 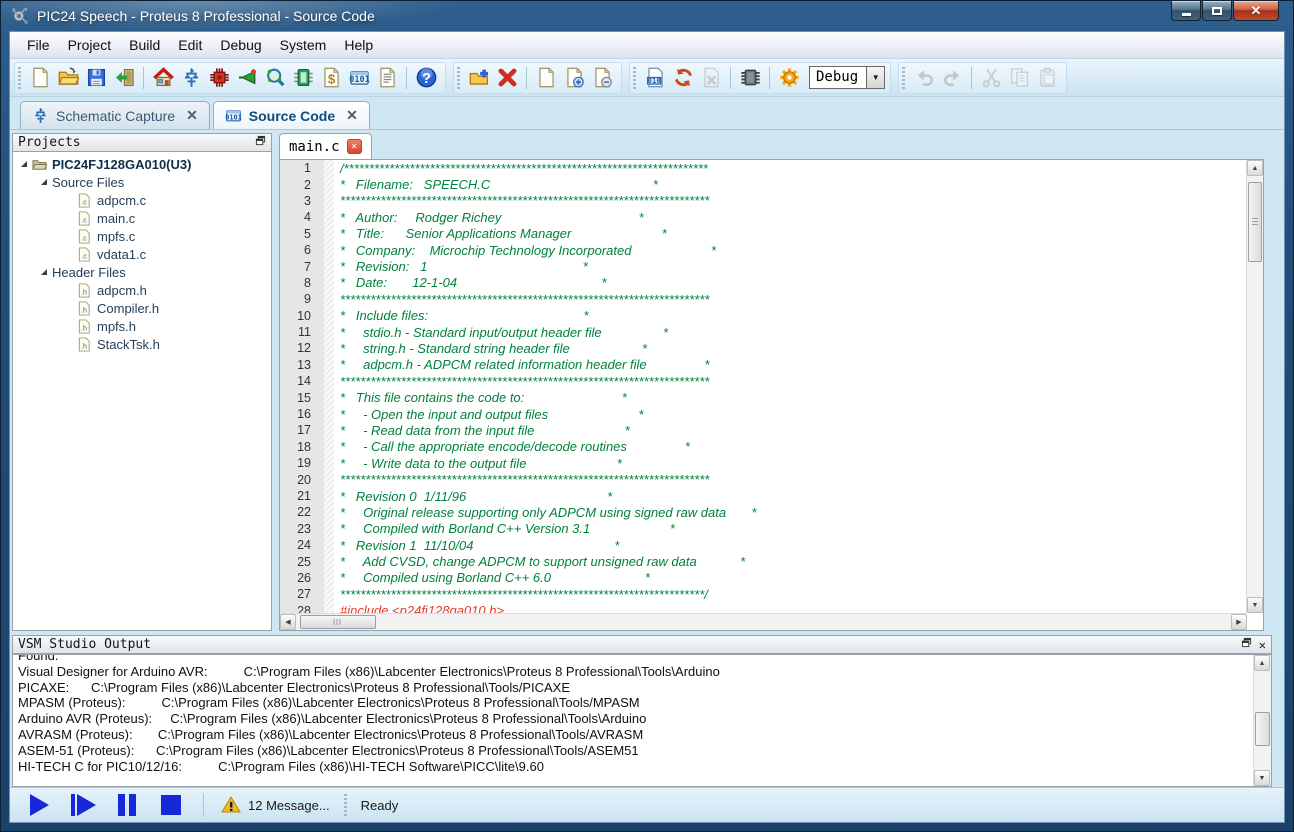 What do you see at coordinates (190, 45) in the screenshot?
I see `menu-edit: Edit` at bounding box center [190, 45].